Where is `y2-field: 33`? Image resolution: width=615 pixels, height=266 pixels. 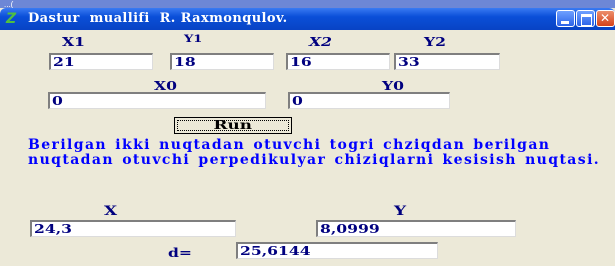 y2-field: 33 is located at coordinates (447, 61).